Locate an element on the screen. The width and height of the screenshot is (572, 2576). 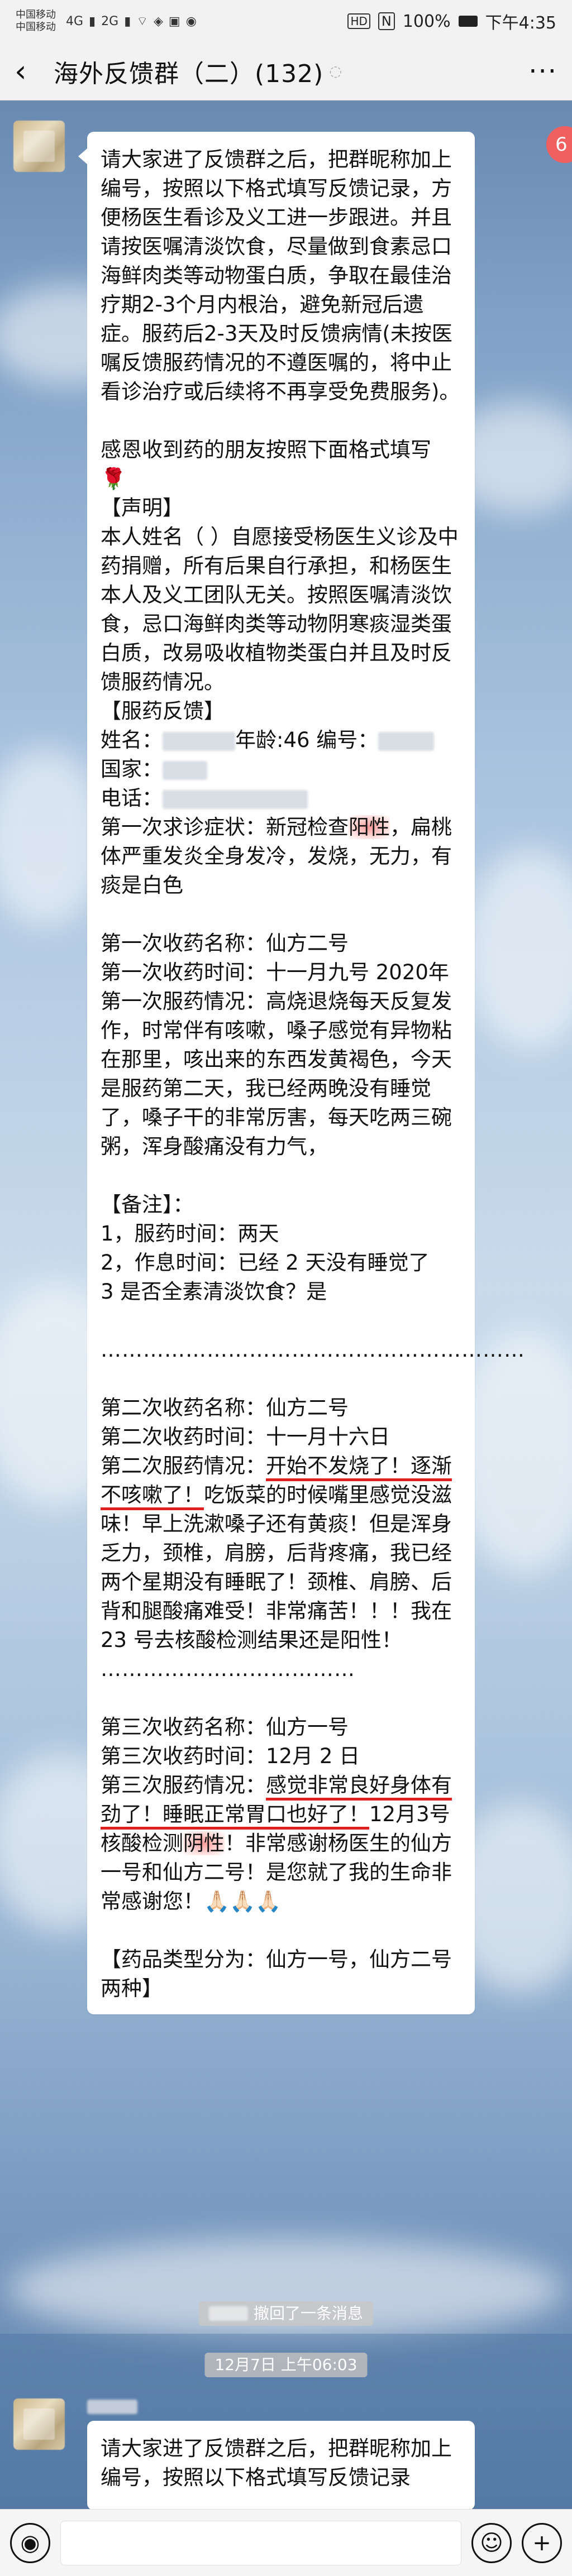
more-options-icon: ··· is located at coordinates (542, 71).